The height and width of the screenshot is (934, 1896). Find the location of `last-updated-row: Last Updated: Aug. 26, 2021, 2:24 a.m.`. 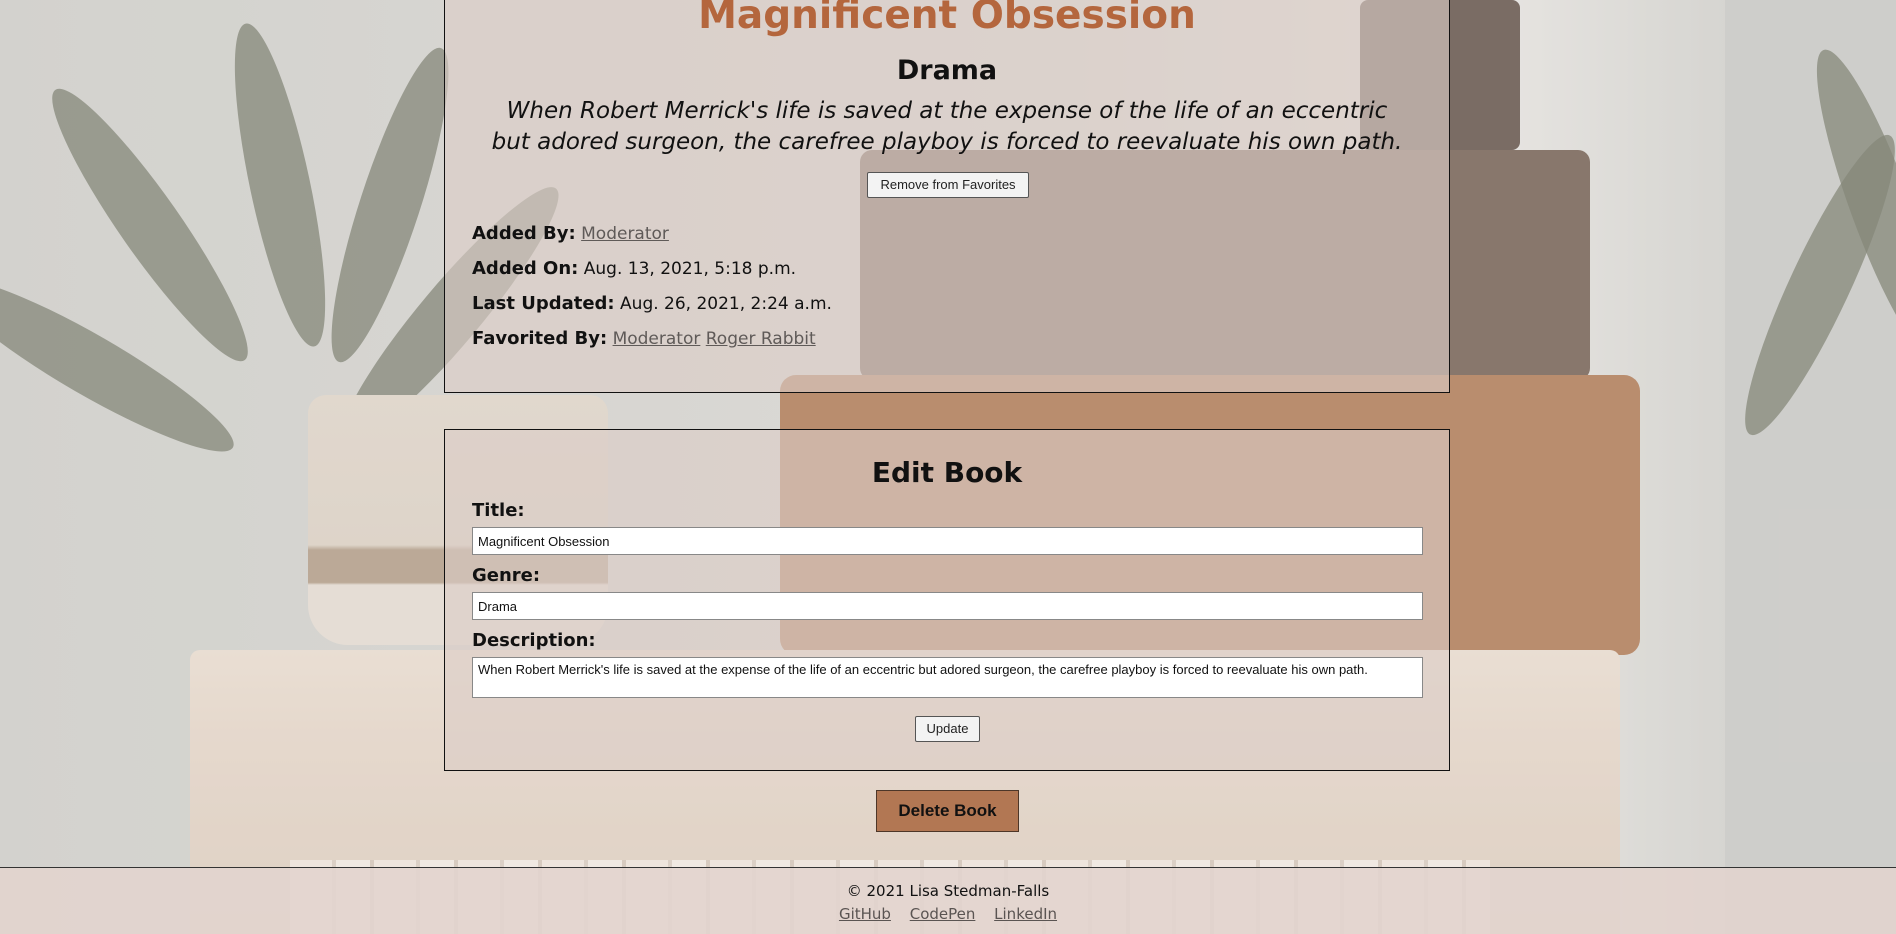

last-updated-row: Last Updated: Aug. 26, 2021, 2:24 a.m. is located at coordinates (652, 303).